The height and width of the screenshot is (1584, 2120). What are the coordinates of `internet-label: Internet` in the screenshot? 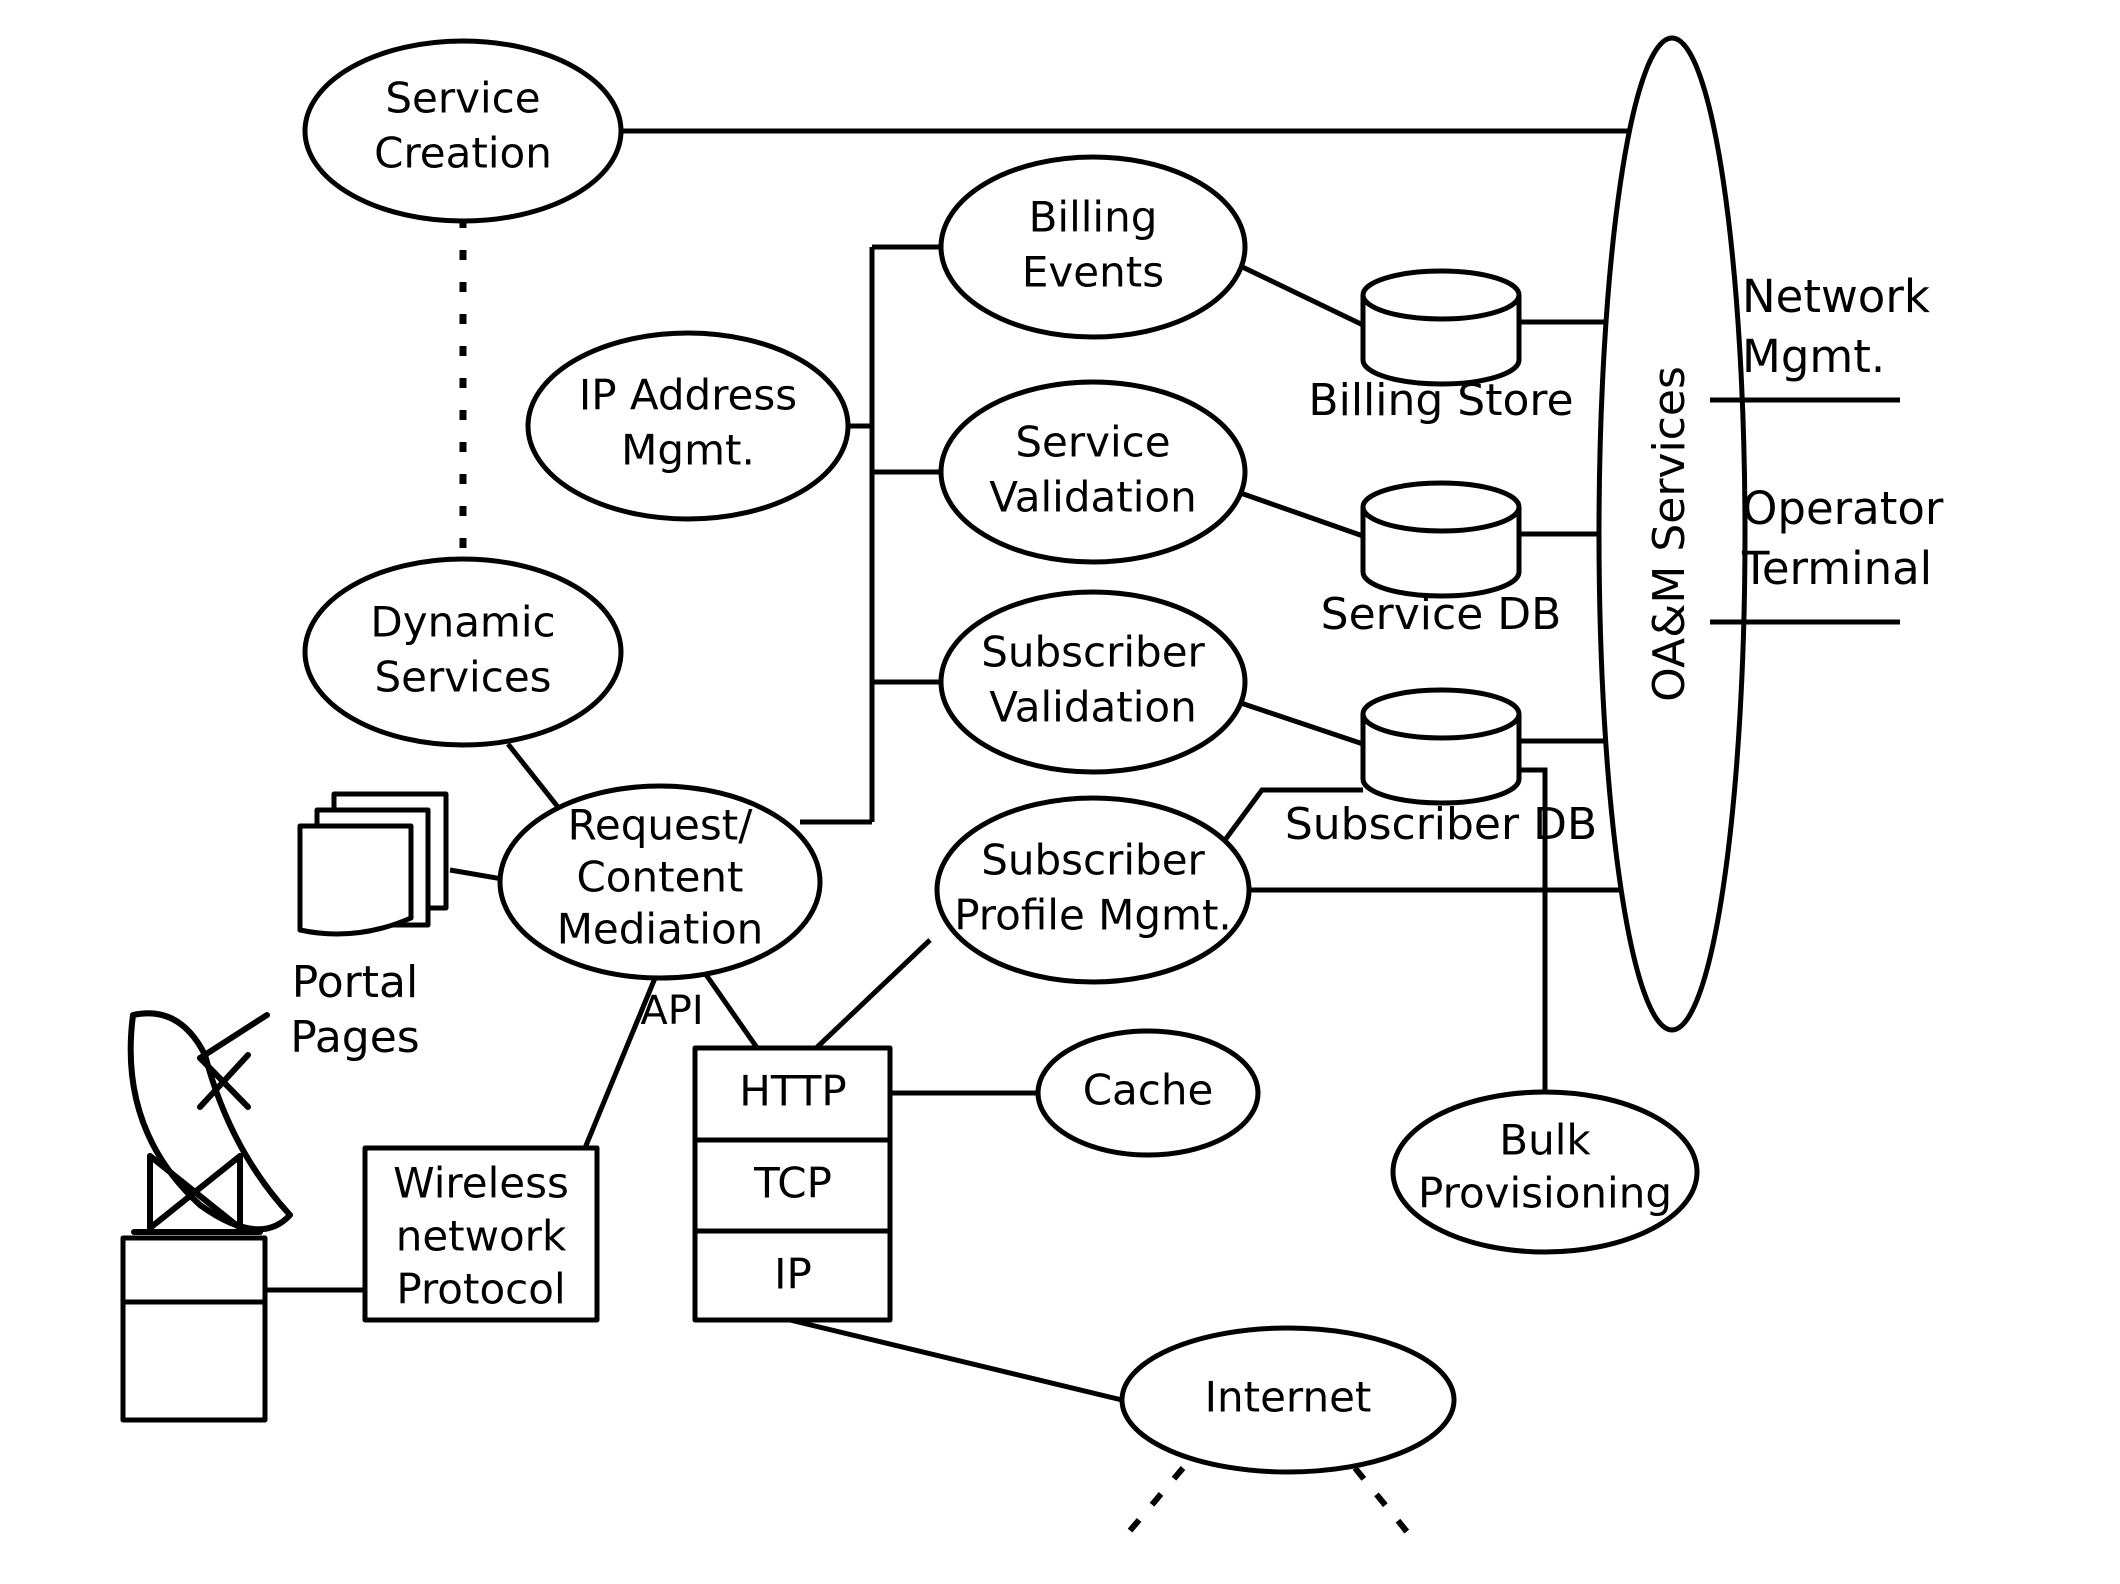 It's located at (1288, 1397).